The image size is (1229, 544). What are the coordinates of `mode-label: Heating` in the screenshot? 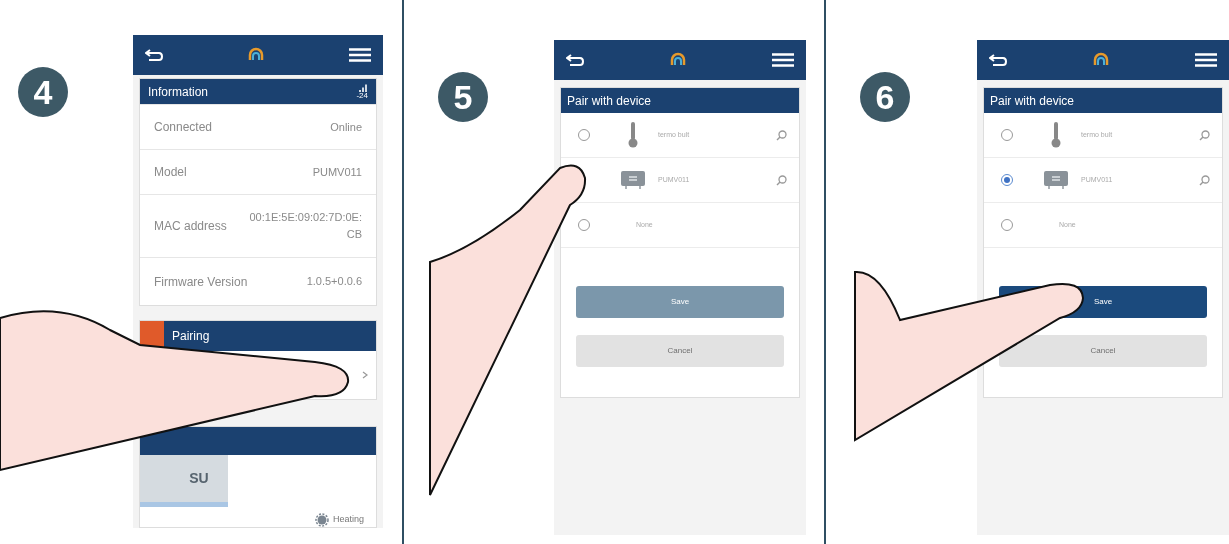 It's located at (348, 520).